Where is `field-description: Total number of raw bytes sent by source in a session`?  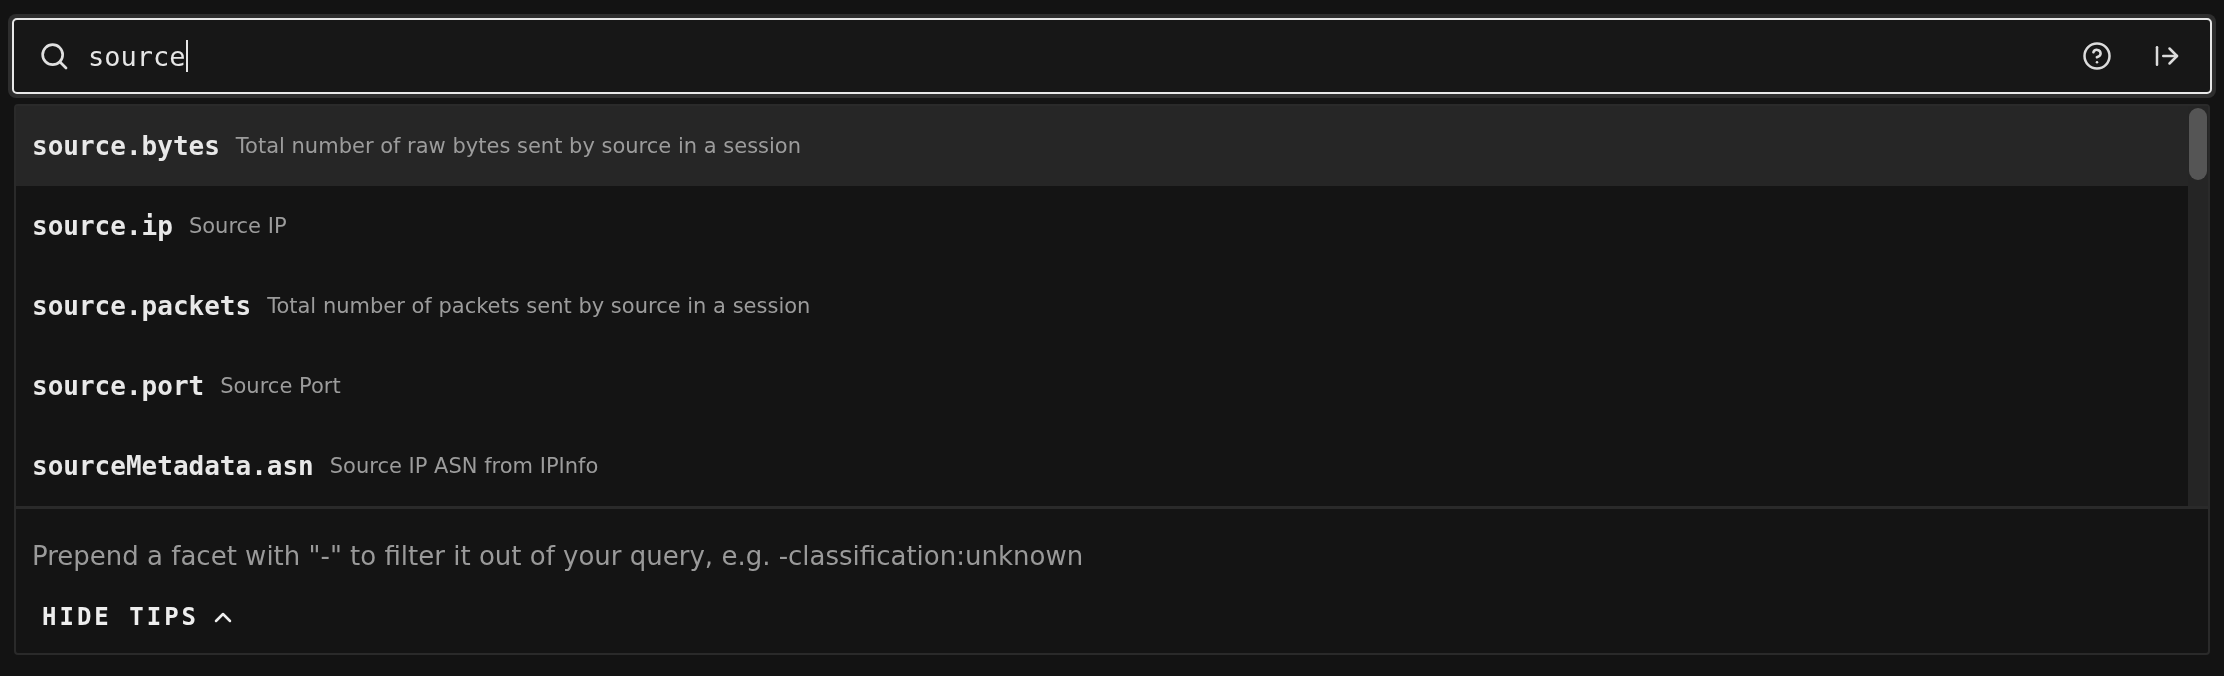 field-description: Total number of raw bytes sent by source in a session is located at coordinates (518, 146).